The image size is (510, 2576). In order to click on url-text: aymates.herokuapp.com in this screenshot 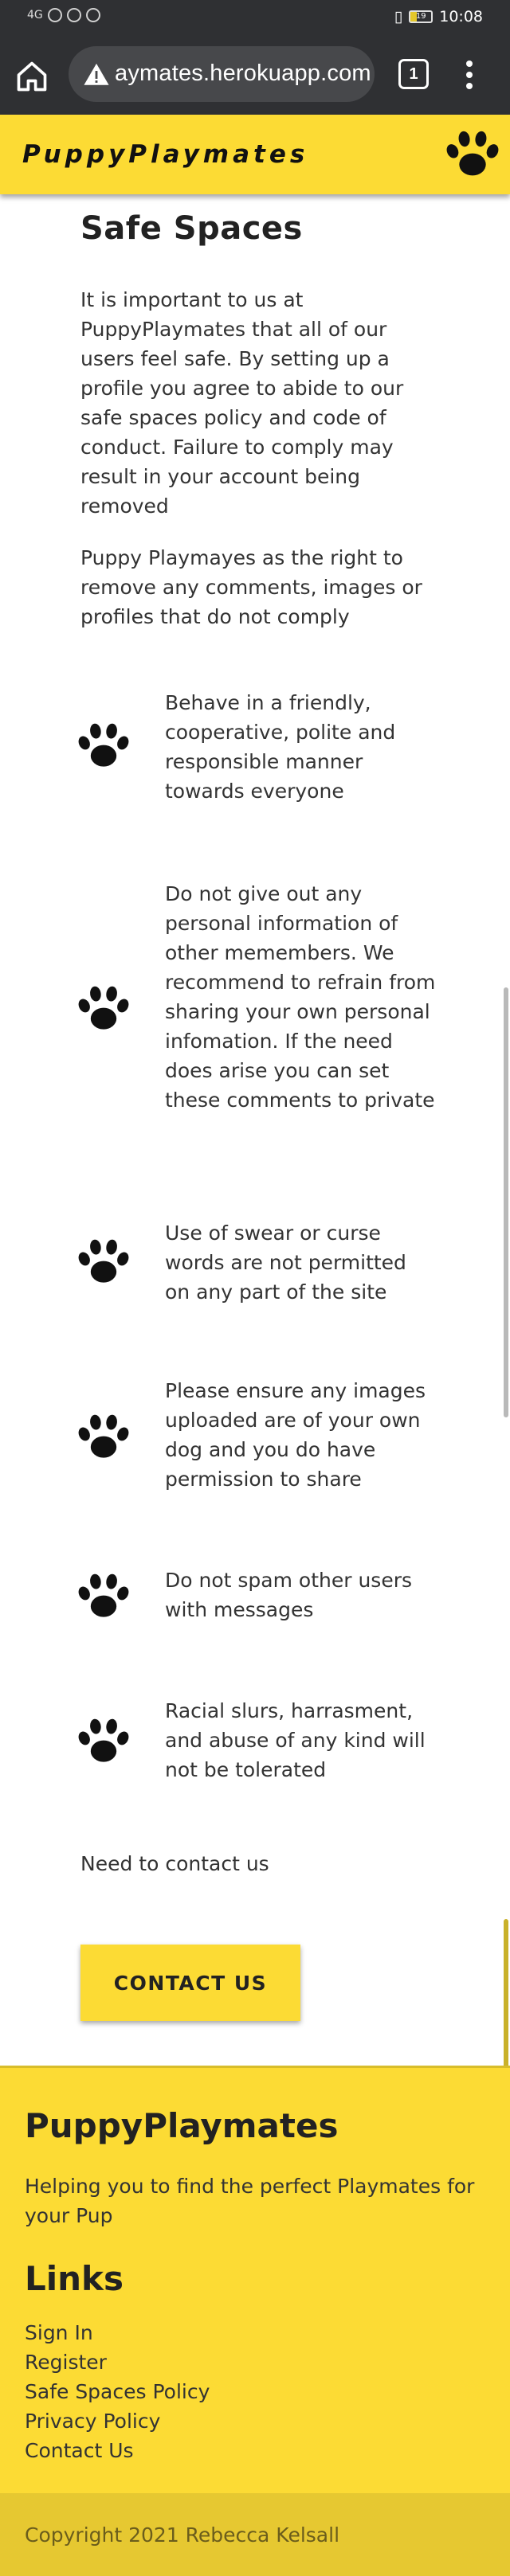, I will do `click(243, 74)`.